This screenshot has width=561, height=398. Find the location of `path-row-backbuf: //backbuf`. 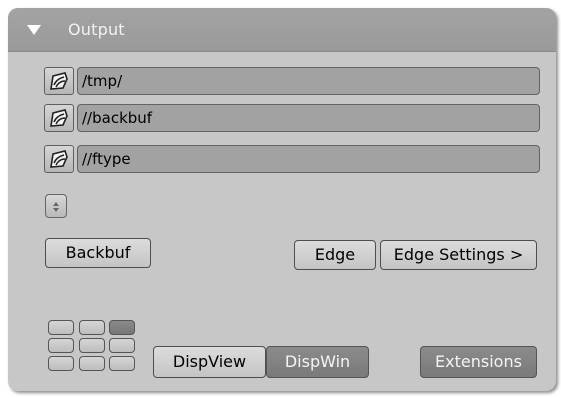

path-row-backbuf: //backbuf is located at coordinates (292, 118).